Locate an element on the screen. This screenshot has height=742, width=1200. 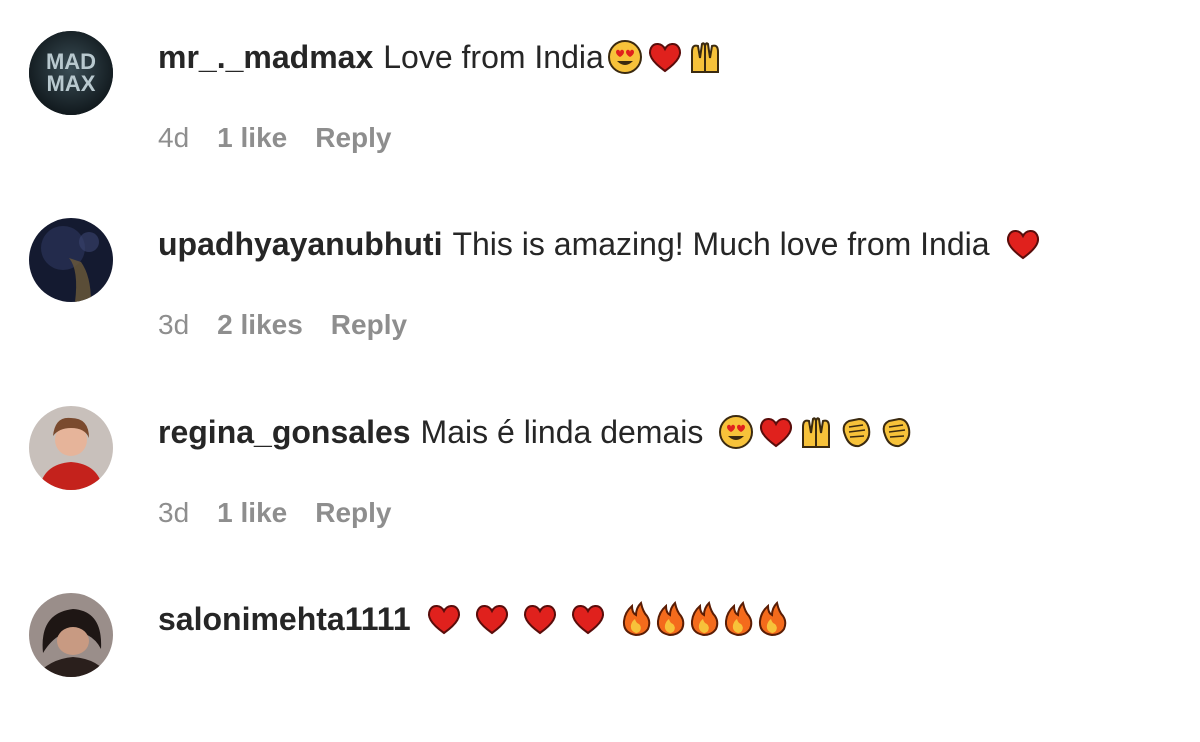
comment-meta: 3d 1 like Reply is located at coordinates (288, 513).